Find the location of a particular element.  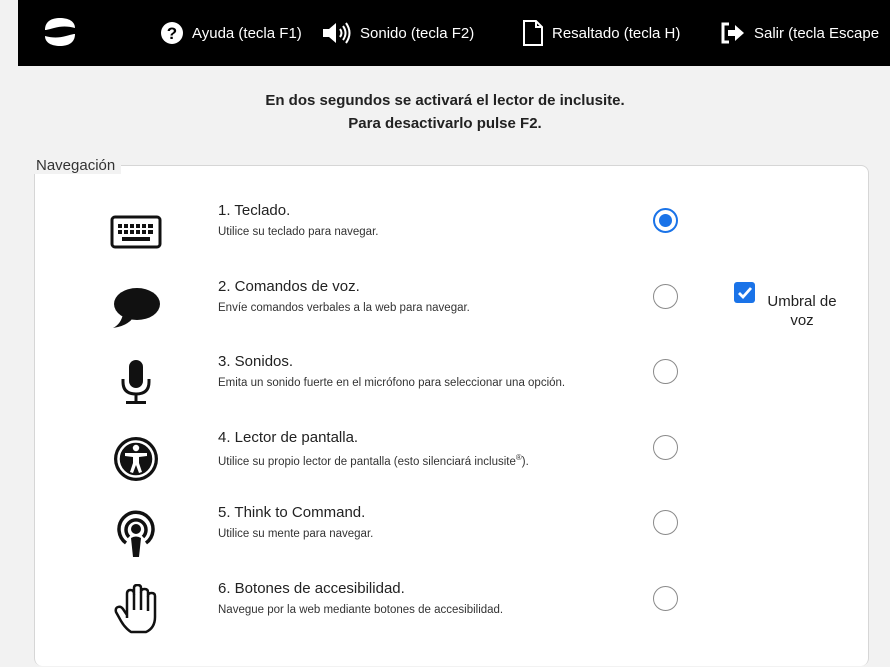

option-radio-sounds is located at coordinates (665, 371).